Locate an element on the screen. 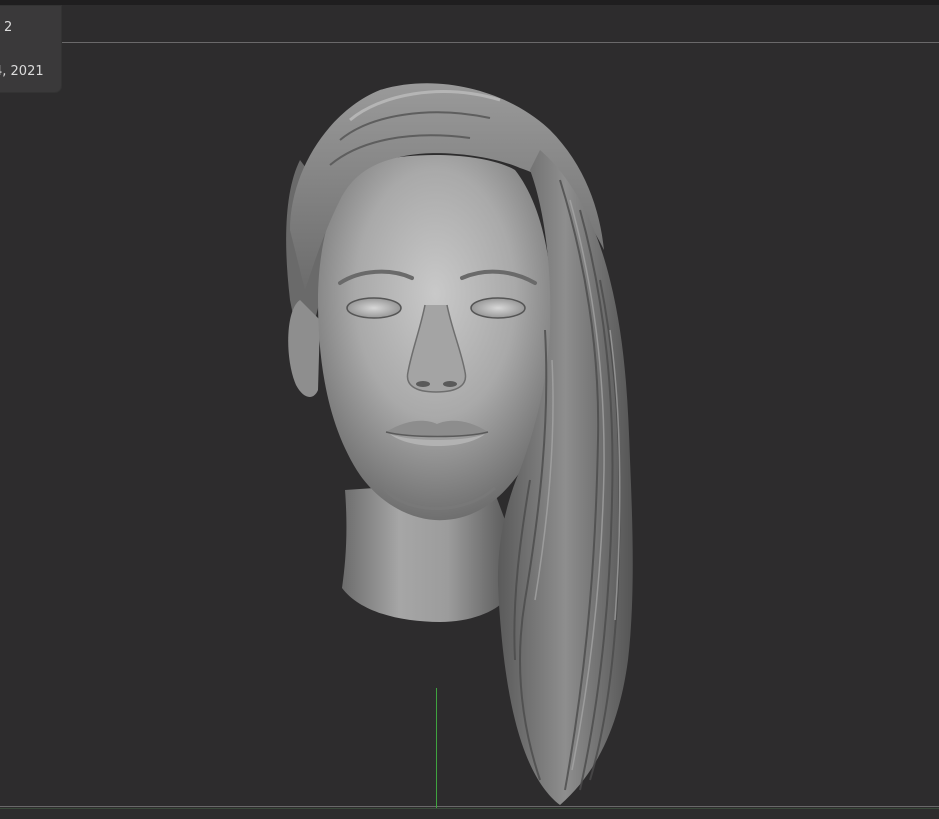 Image resolution: width=939 pixels, height=819 pixels. eye-right is located at coordinates (498, 308).